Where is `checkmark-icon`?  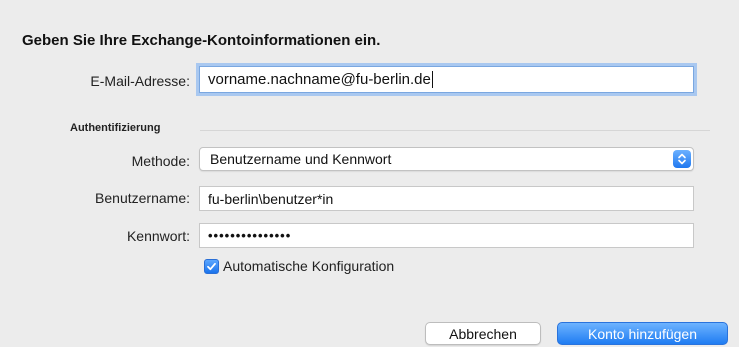 checkmark-icon is located at coordinates (211, 266).